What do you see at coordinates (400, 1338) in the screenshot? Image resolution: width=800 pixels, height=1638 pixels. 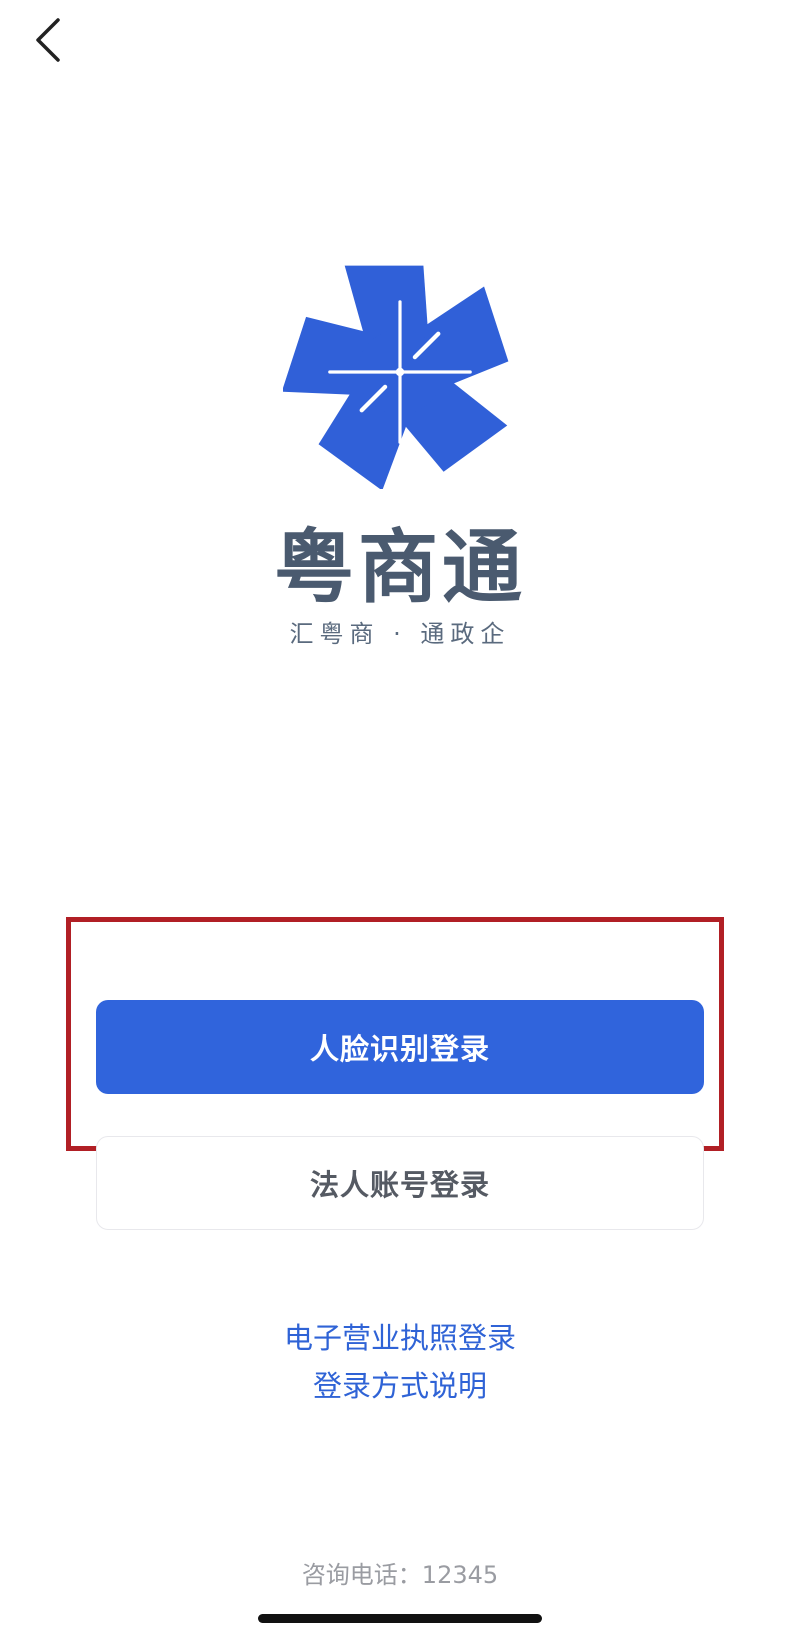 I see `license-login-link: 电子营业执照登录` at bounding box center [400, 1338].